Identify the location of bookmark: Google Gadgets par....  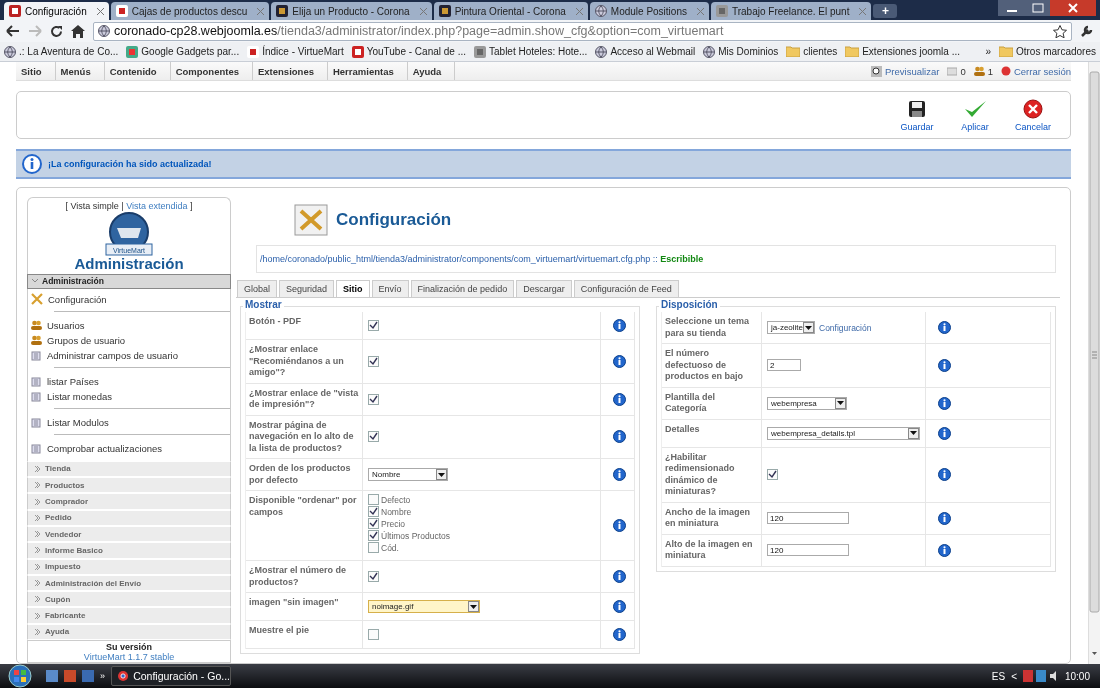
(183, 51).